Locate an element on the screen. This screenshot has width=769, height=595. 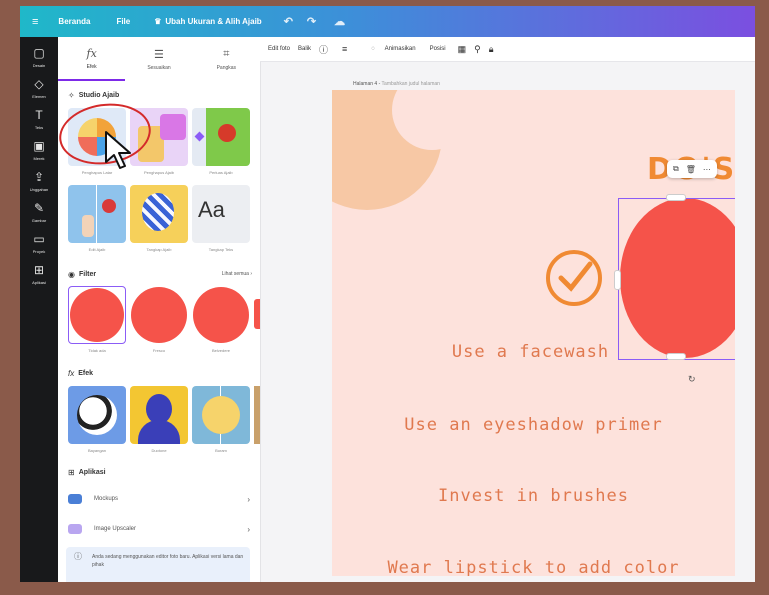
upscaler-icon is located at coordinates (75, 529).